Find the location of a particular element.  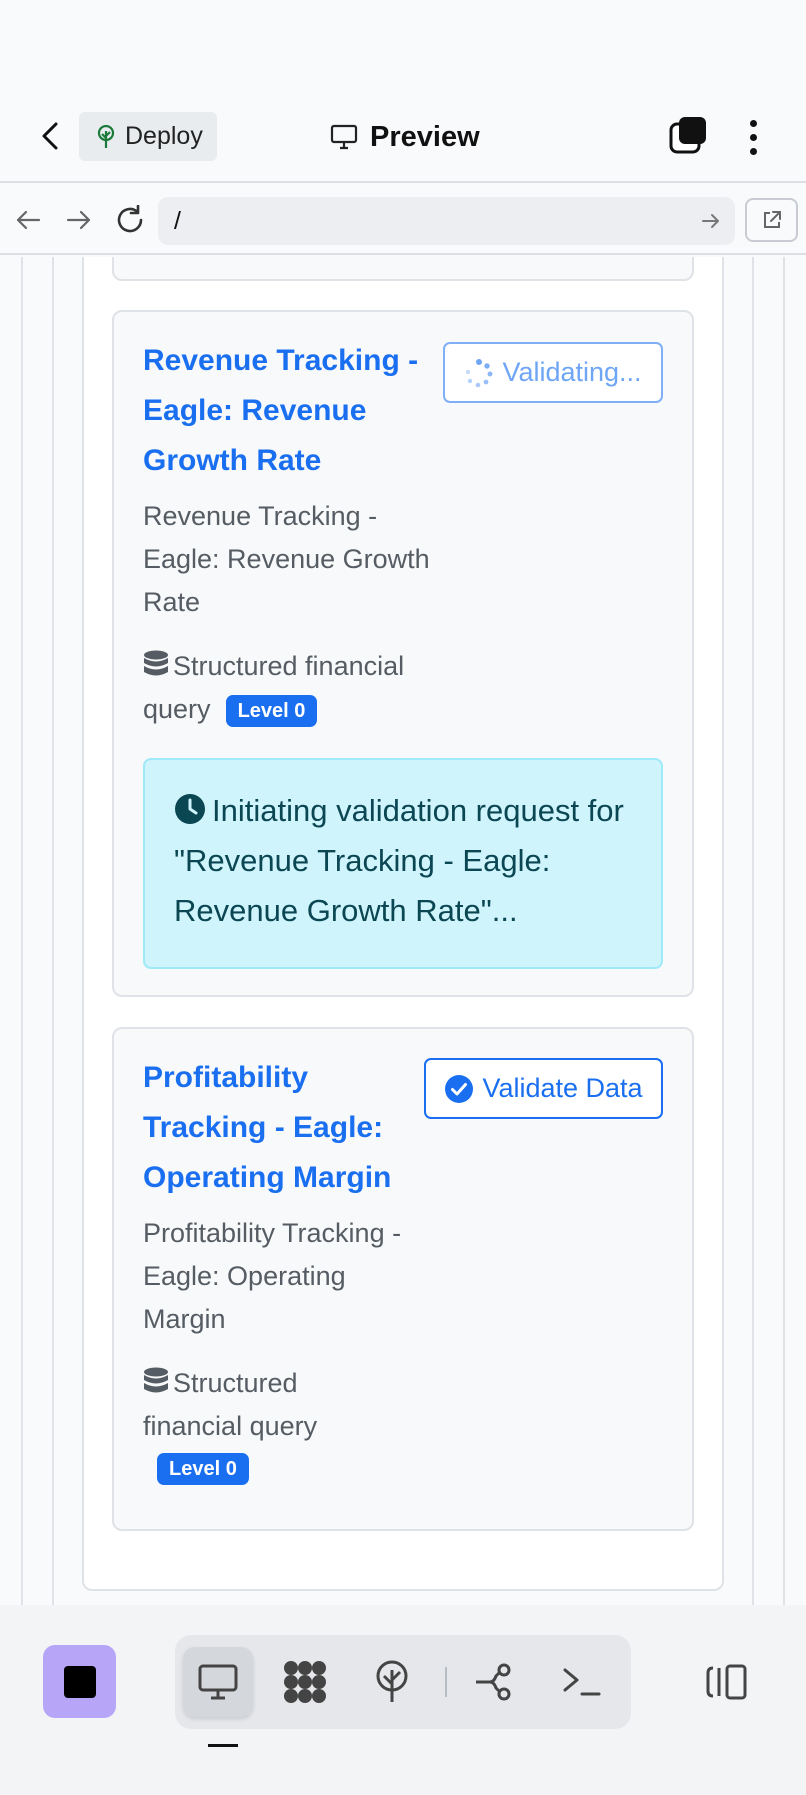

side-panel-button is located at coordinates (727, 1682).